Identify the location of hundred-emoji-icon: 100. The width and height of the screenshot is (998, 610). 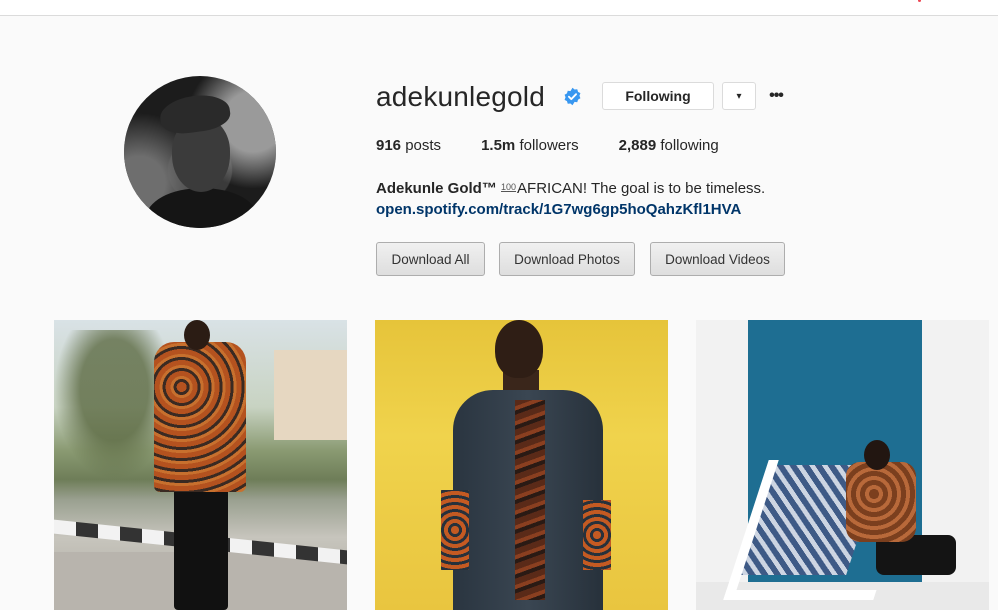
(509, 187).